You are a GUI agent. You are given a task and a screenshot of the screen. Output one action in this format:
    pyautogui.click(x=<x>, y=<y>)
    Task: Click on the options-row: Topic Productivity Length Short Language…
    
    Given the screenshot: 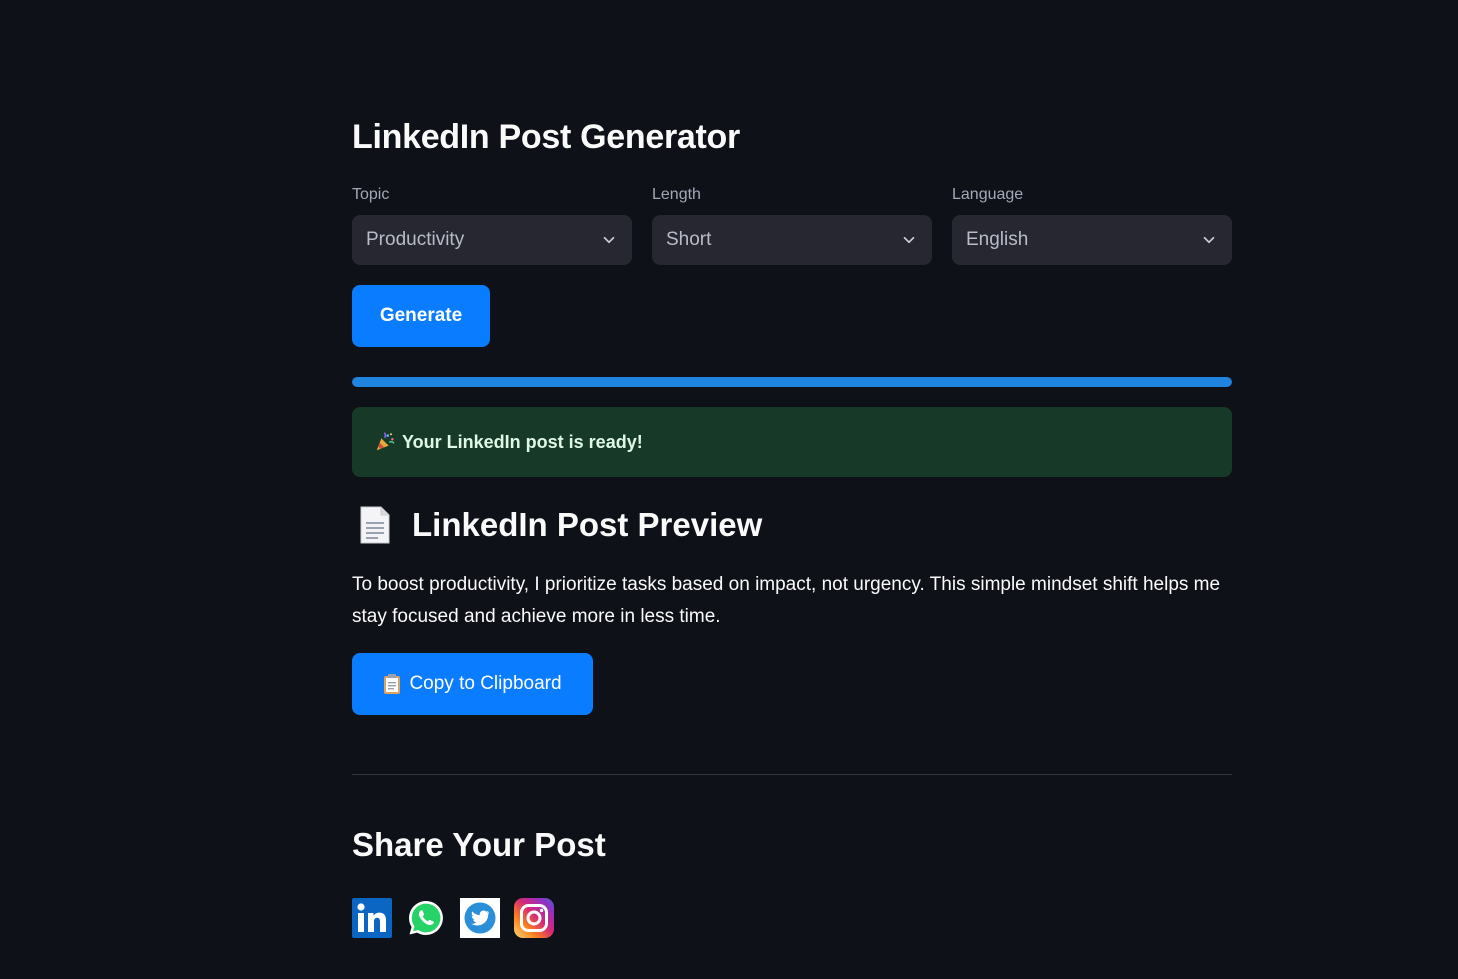 What is the action you would take?
    pyautogui.click(x=792, y=224)
    